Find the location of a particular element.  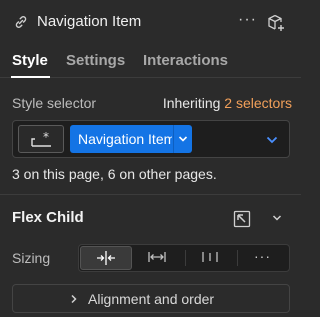

sizing-grow-button is located at coordinates (158, 258).